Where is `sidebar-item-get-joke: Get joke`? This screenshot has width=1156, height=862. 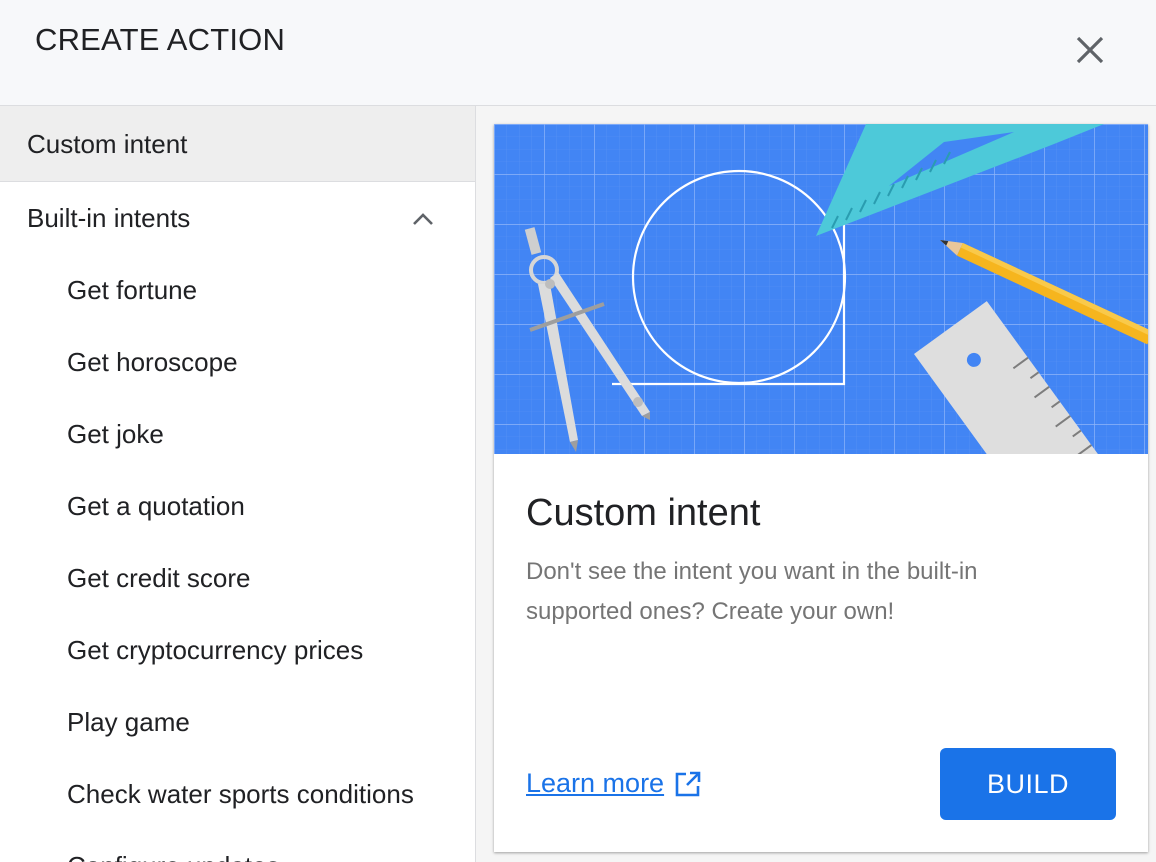 sidebar-item-get-joke: Get joke is located at coordinates (237, 434).